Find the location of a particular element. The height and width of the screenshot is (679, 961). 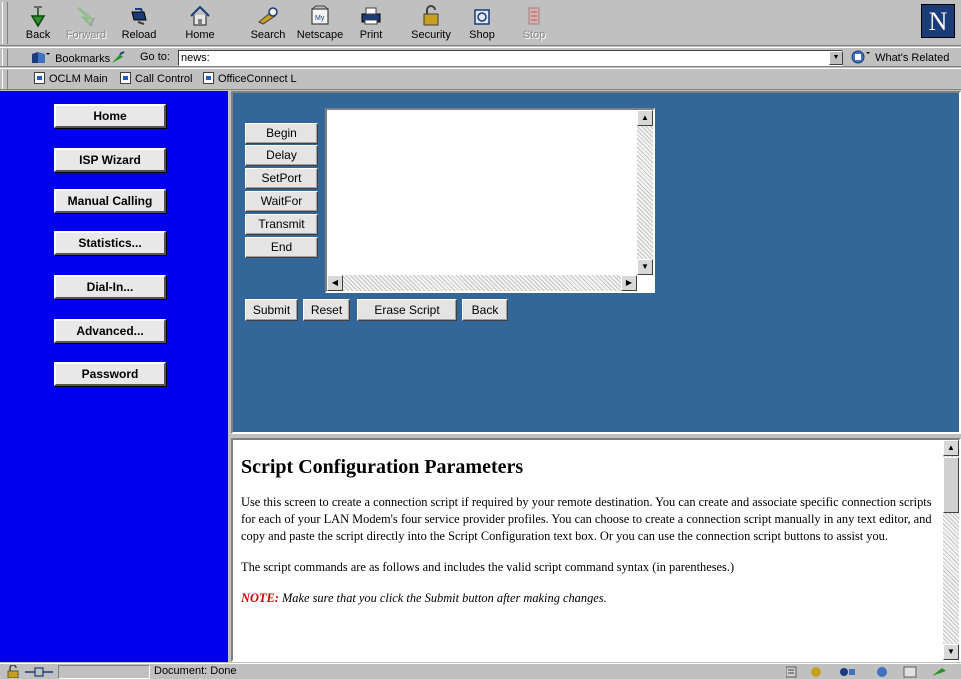

bookmarks-menu: Bookmarks is located at coordinates (70, 58).